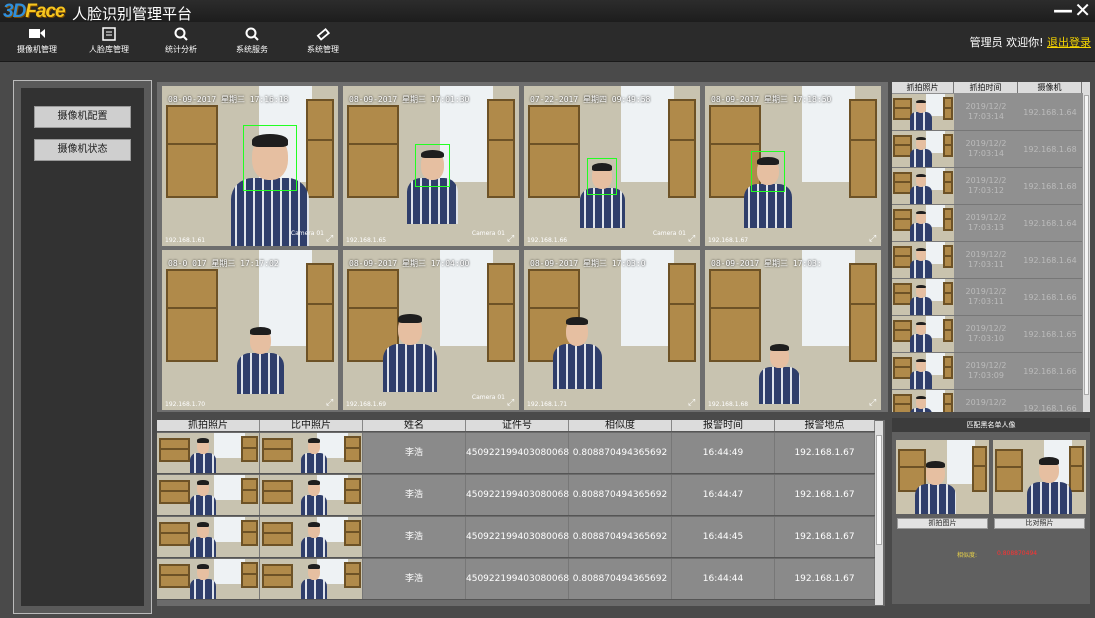  I want to click on list-item: 2019/12/2 17:03:10 192.168.1.65, so click(987, 334).